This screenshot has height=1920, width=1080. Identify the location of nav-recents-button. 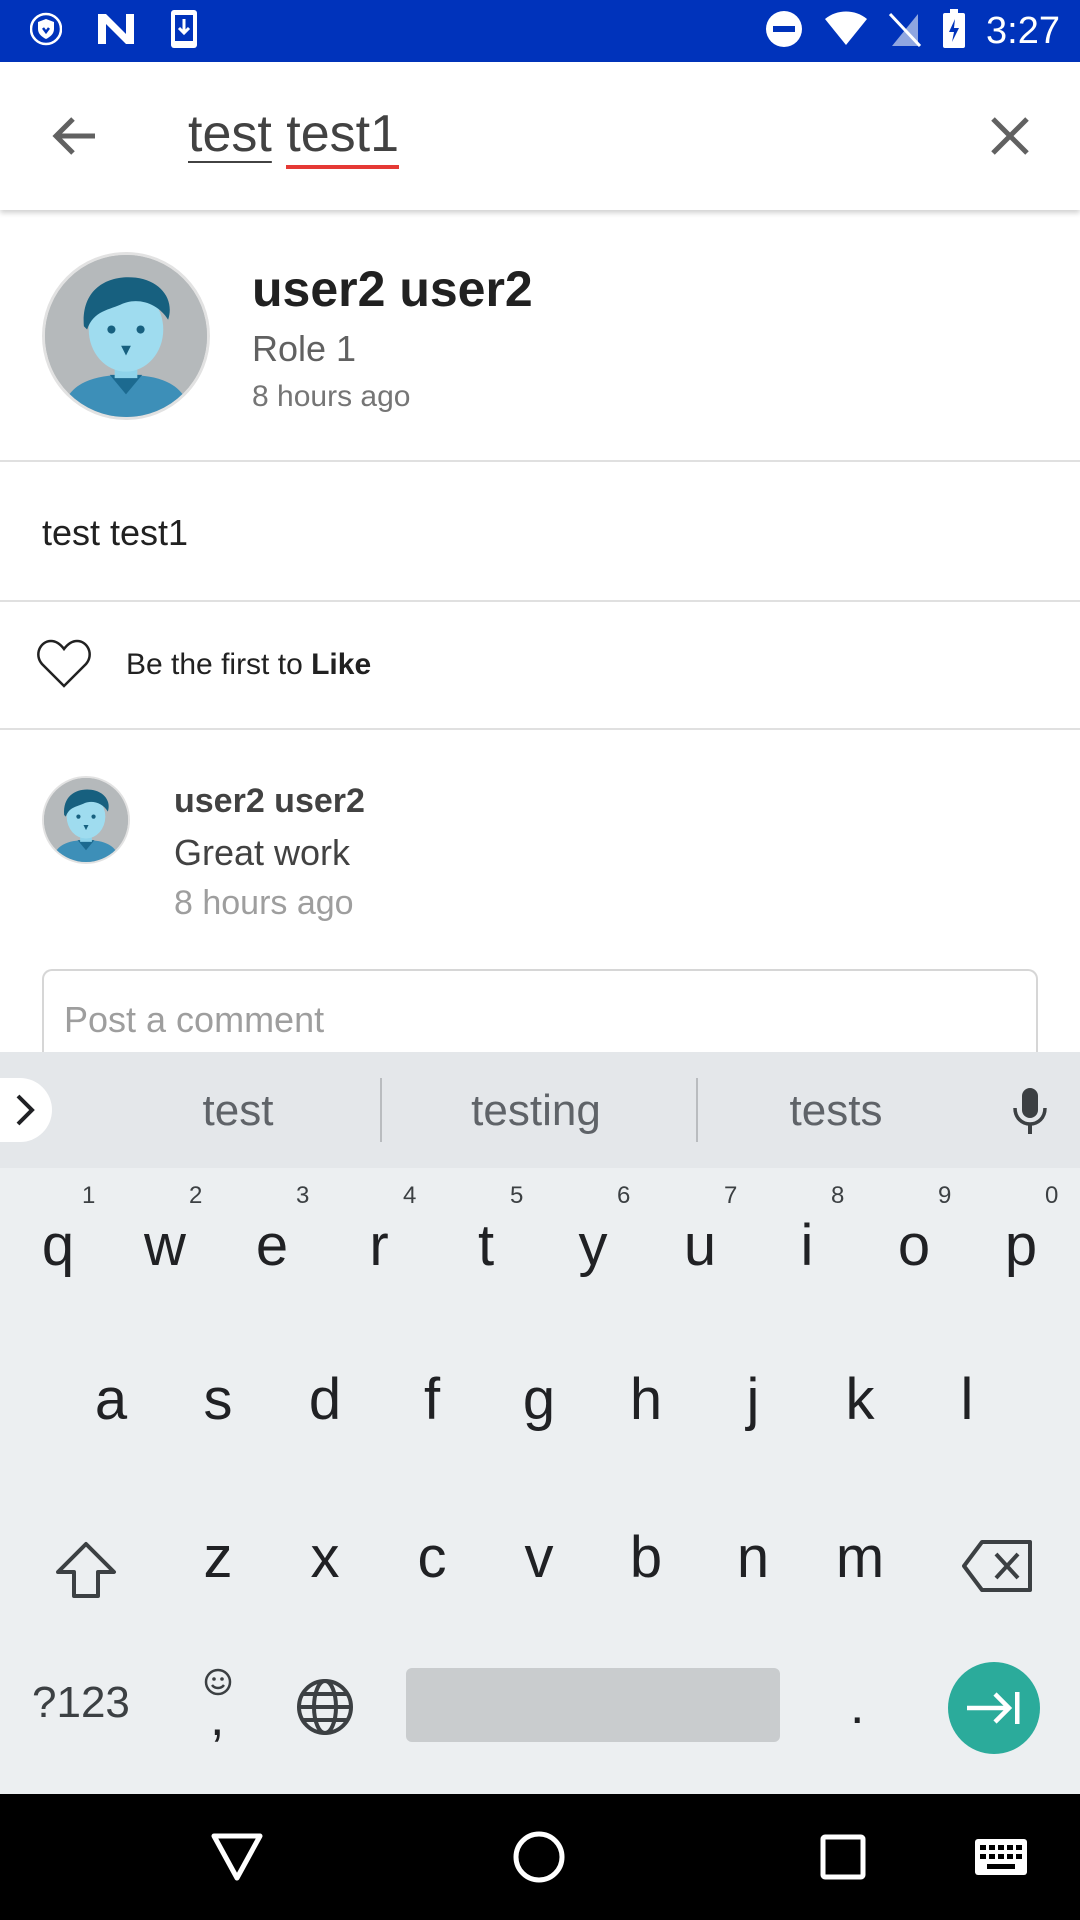
(843, 1857).